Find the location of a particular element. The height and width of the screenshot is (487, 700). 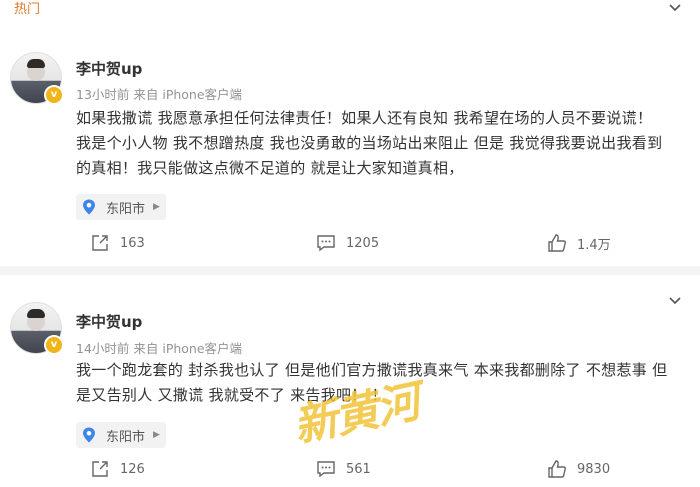

repost-button: 163 is located at coordinates (117, 243).